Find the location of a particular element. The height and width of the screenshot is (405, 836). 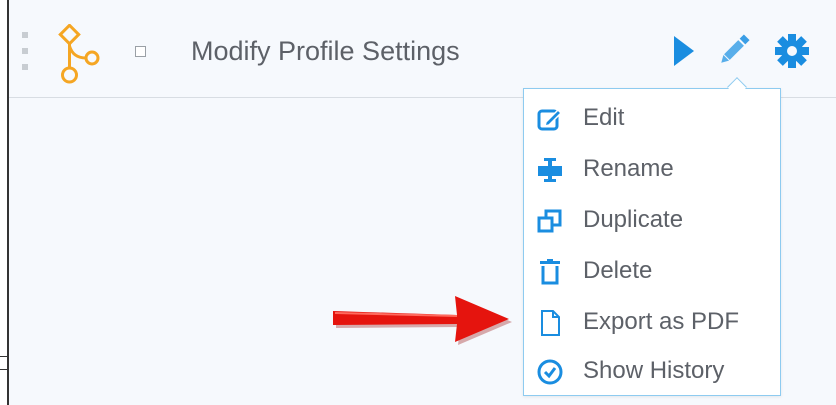

gear-icon is located at coordinates (792, 51).